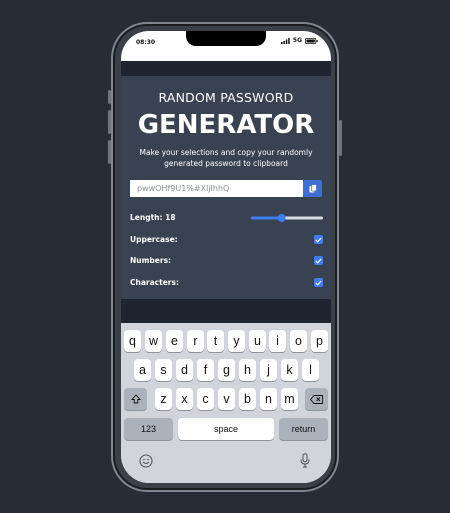  Describe the element at coordinates (163, 399) in the screenshot. I see `key-z: z` at that location.